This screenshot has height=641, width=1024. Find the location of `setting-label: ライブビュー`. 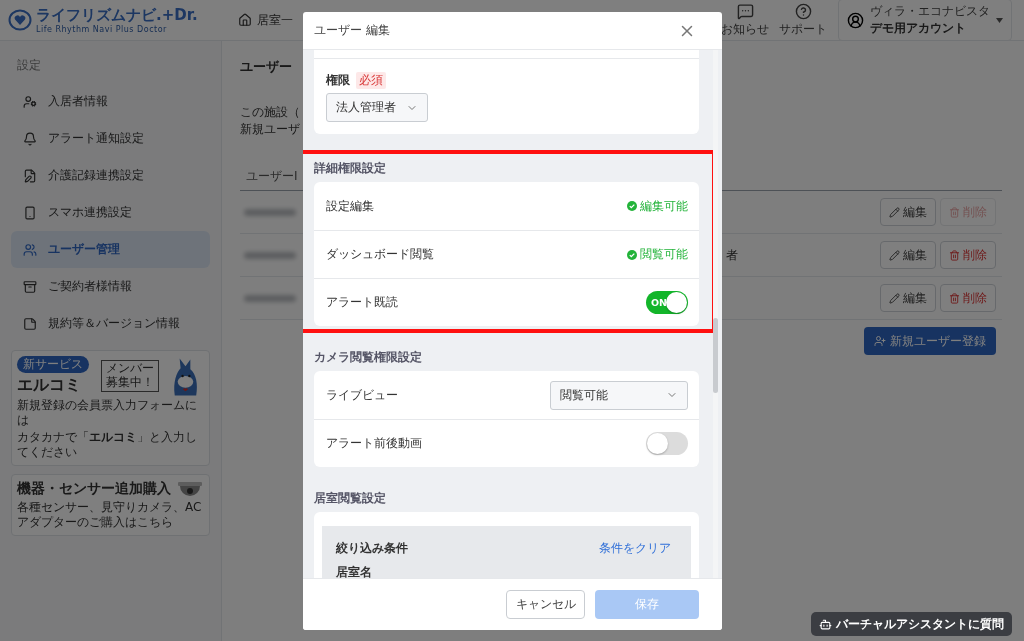

setting-label: ライブビュー is located at coordinates (362, 395).